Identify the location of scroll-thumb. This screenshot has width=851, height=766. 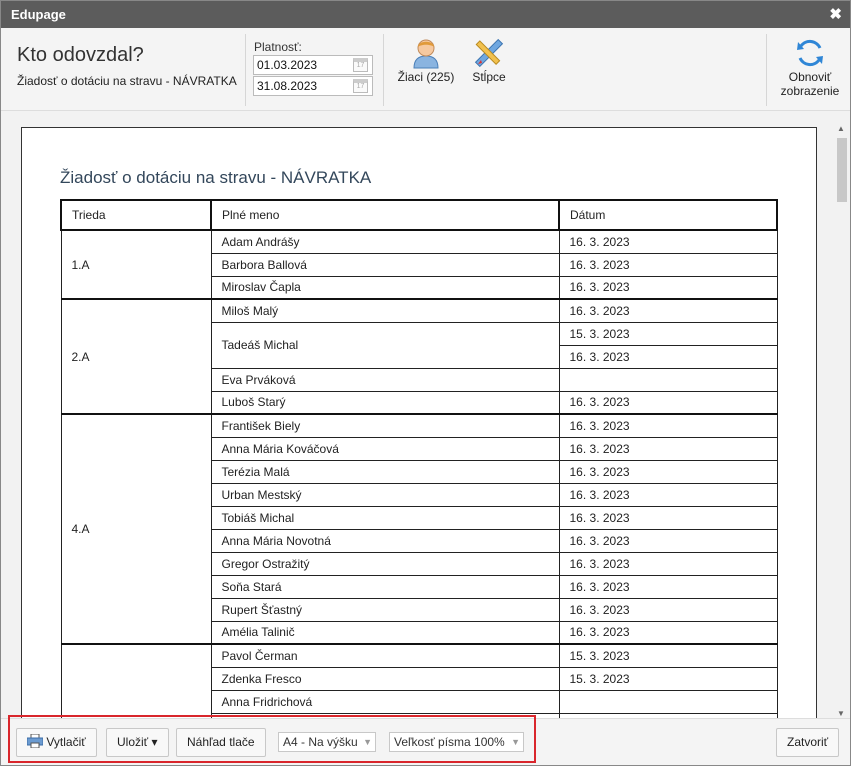
(842, 170).